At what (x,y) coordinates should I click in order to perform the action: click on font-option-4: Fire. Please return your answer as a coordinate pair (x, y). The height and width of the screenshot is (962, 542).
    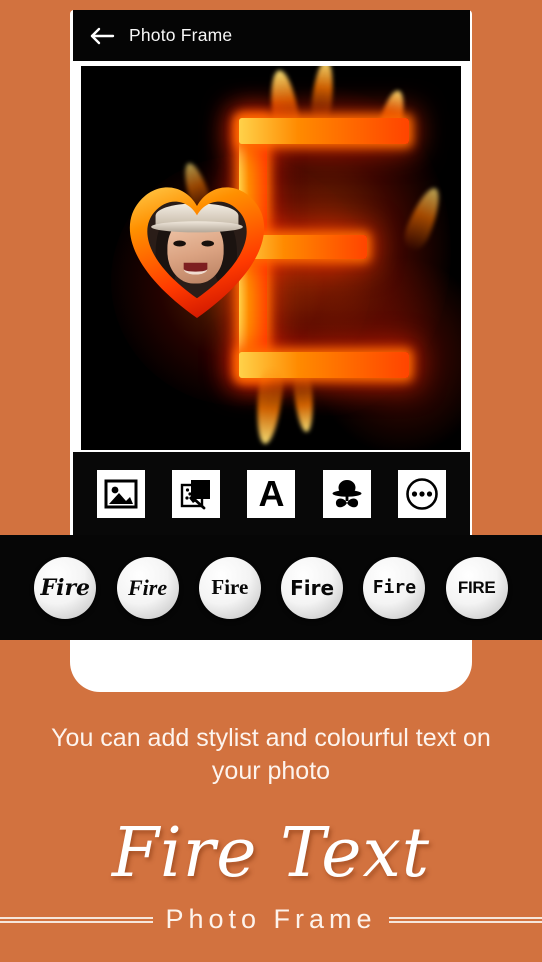
    Looking at the image, I should click on (312, 587).